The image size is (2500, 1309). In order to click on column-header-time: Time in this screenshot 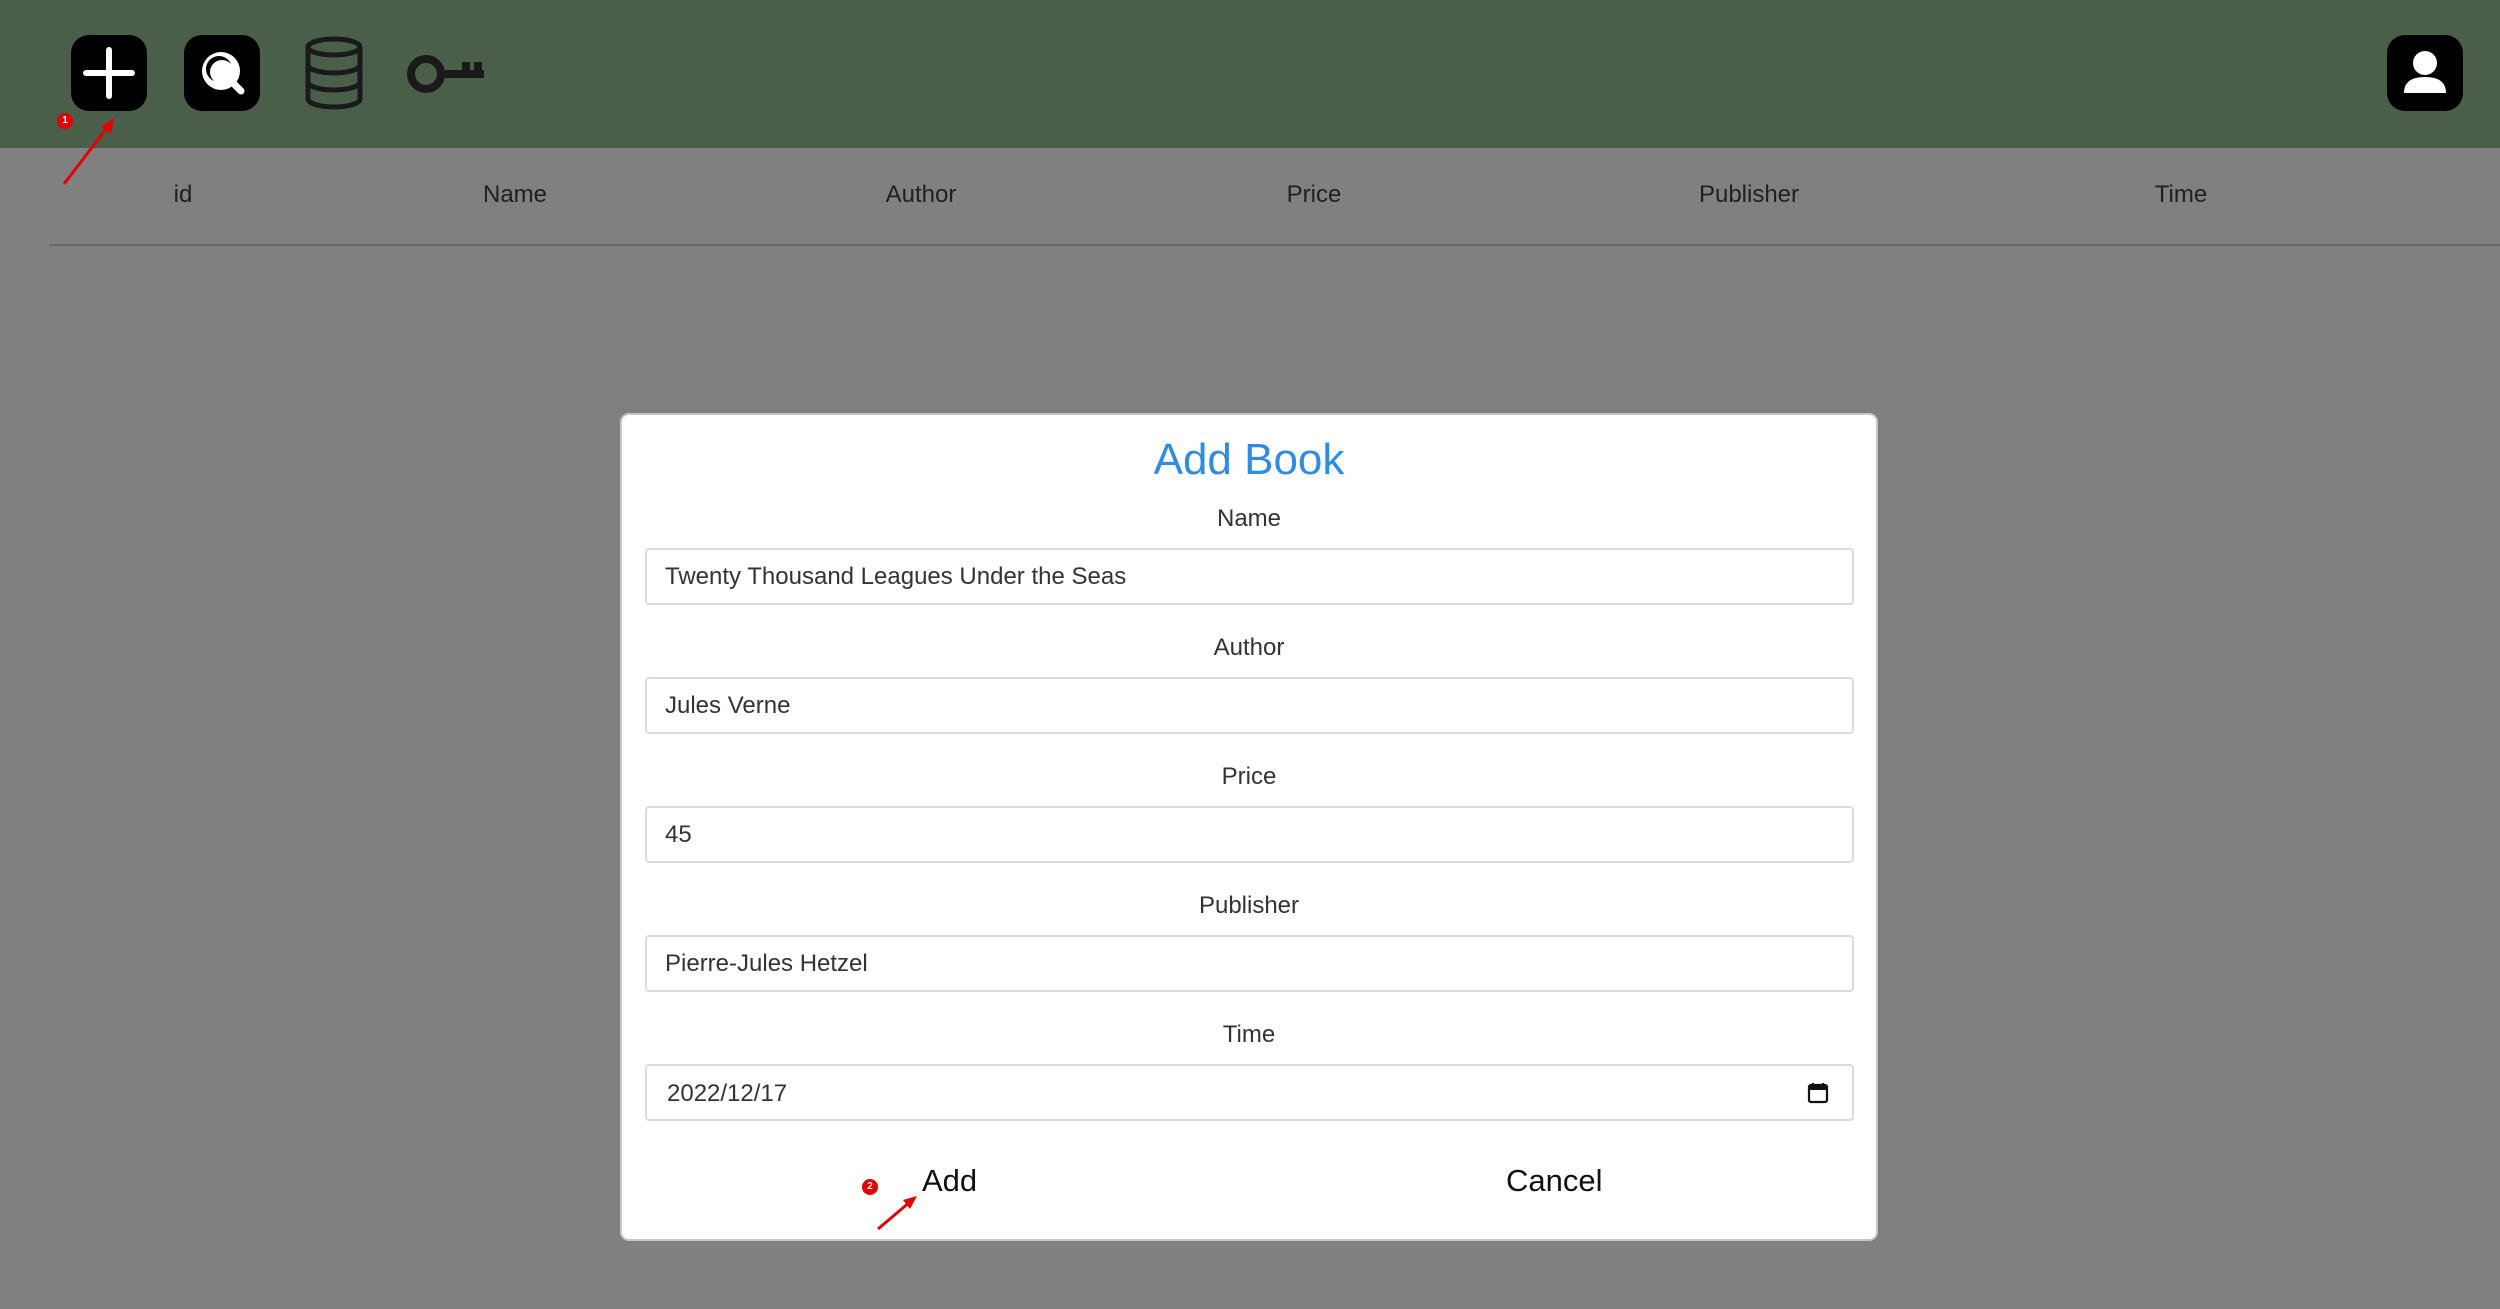, I will do `click(2181, 194)`.